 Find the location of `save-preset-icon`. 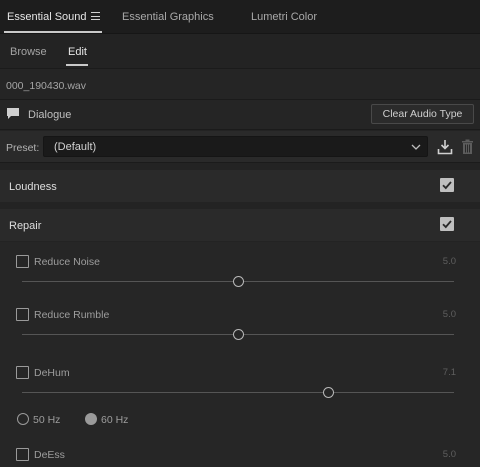

save-preset-icon is located at coordinates (445, 147).